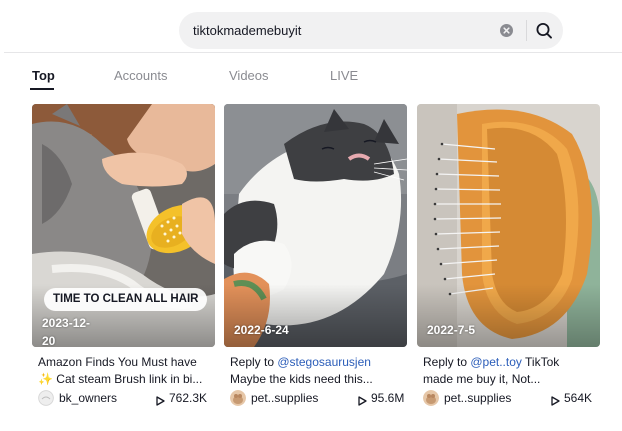 This screenshot has height=431, width=622. I want to click on mention-link: @pet..toy, so click(496, 362).